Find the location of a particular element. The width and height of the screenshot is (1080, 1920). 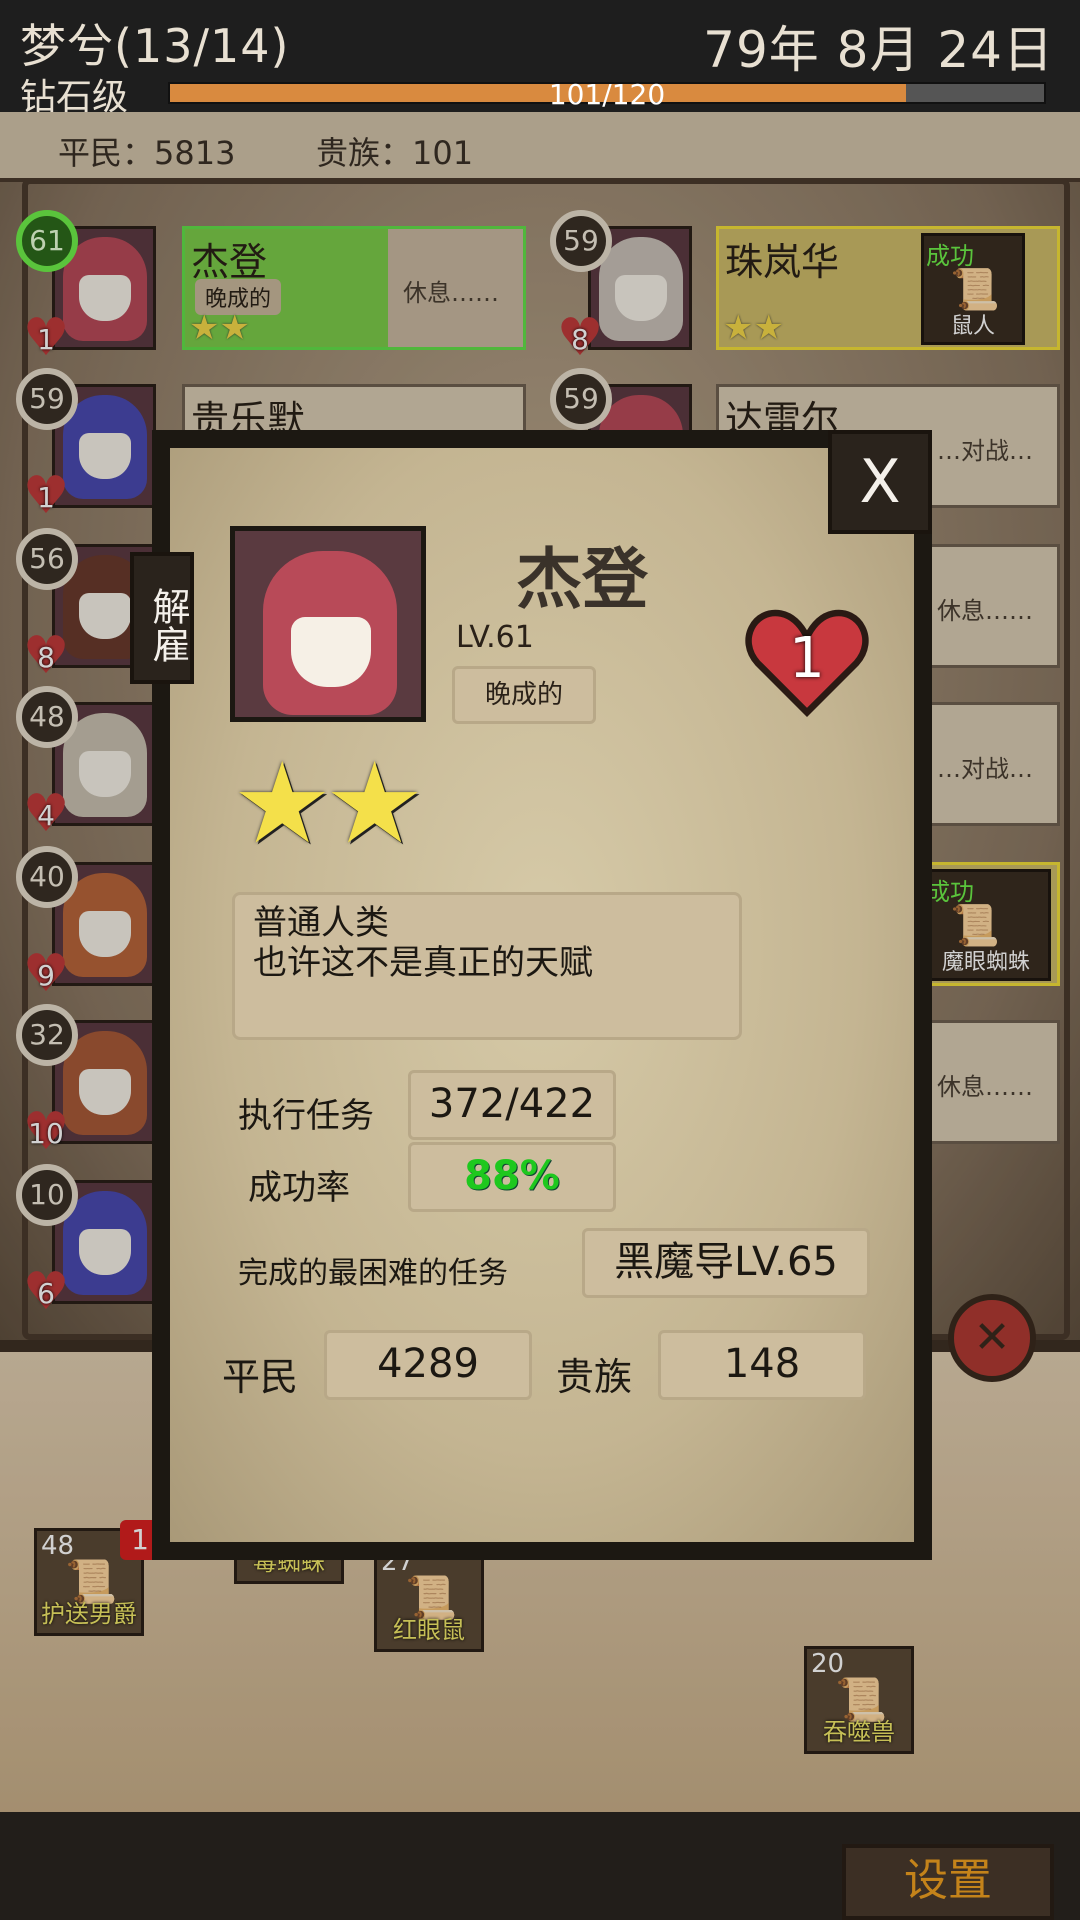

hardest-mission-value: 黑魔导LV.65 is located at coordinates (726, 1263).